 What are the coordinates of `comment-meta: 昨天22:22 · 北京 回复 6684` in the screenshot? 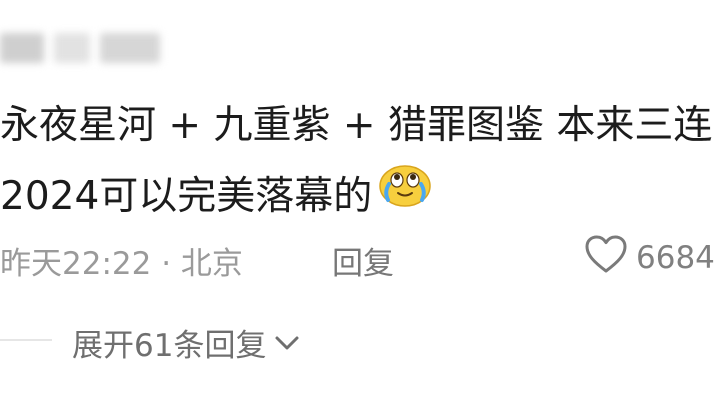 It's located at (360, 258).